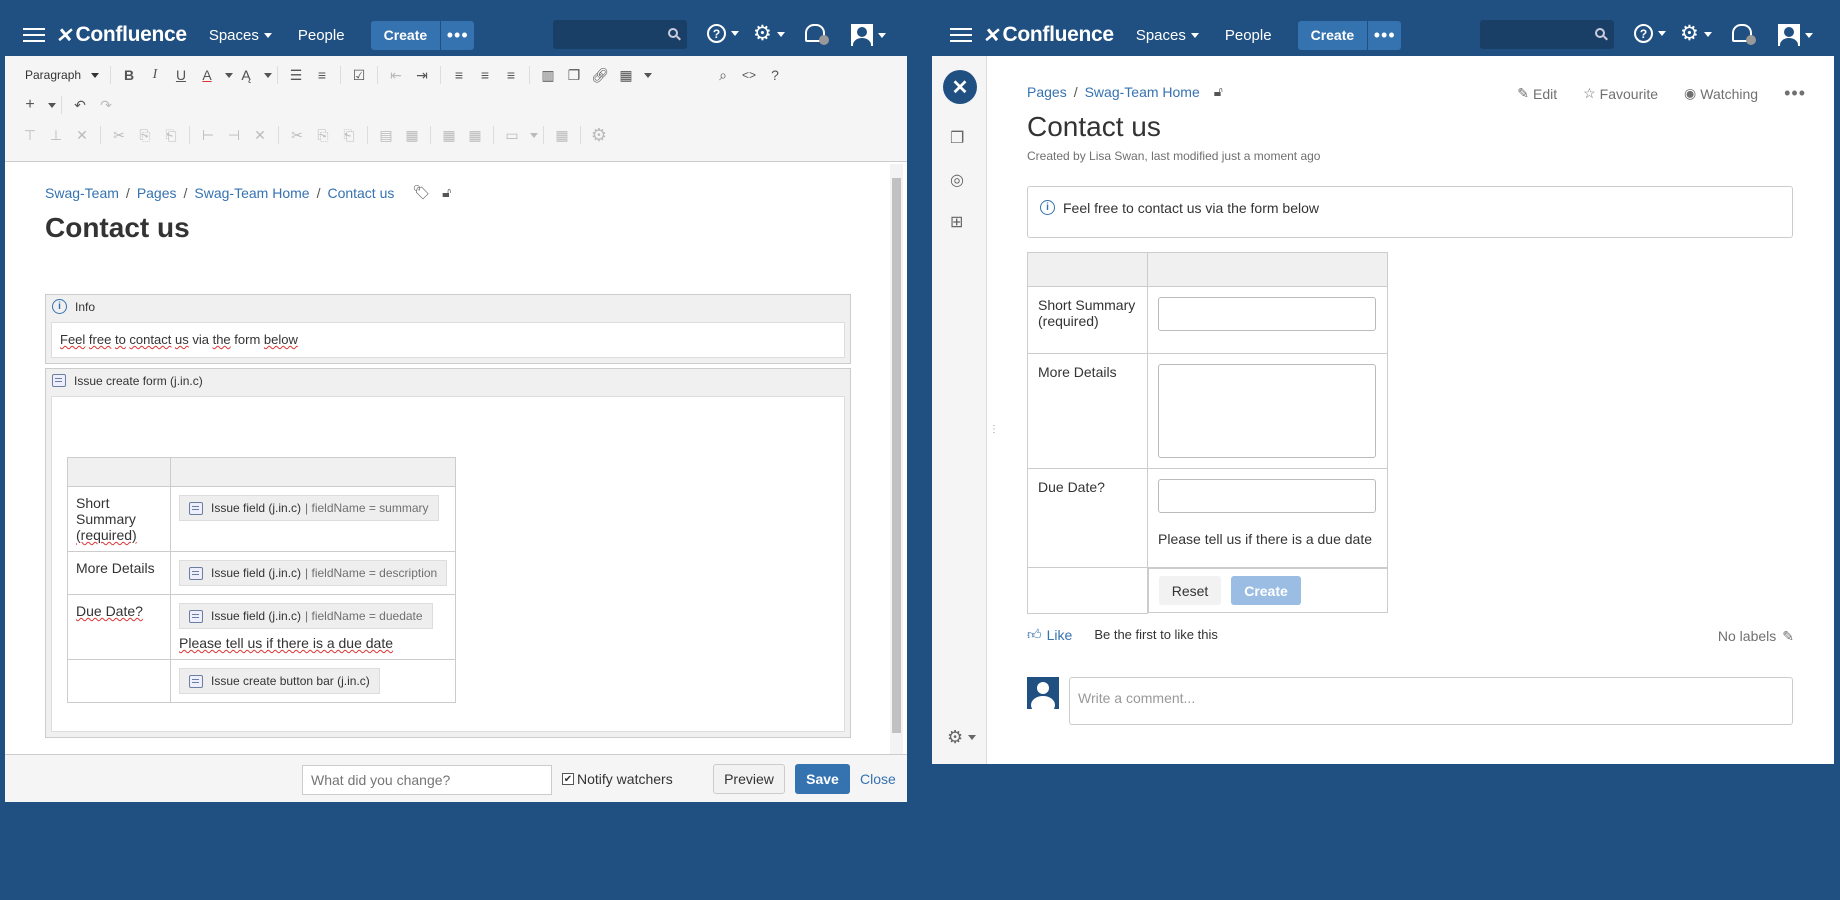 The height and width of the screenshot is (900, 1840). I want to click on highlight-cell-icon: ▭, so click(512, 135).